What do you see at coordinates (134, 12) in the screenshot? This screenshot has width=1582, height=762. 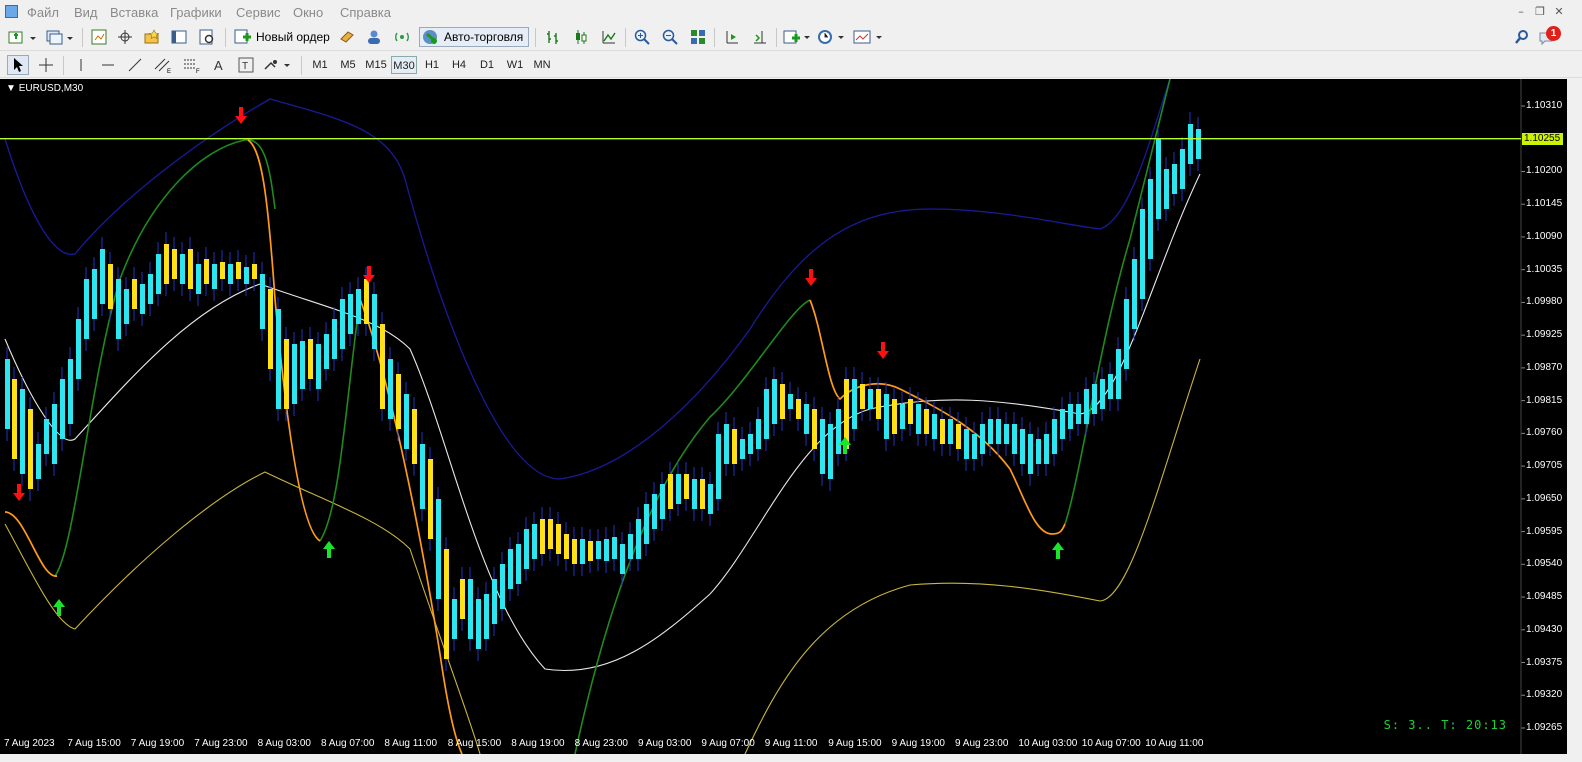 I see `menu-insert: Вставка` at bounding box center [134, 12].